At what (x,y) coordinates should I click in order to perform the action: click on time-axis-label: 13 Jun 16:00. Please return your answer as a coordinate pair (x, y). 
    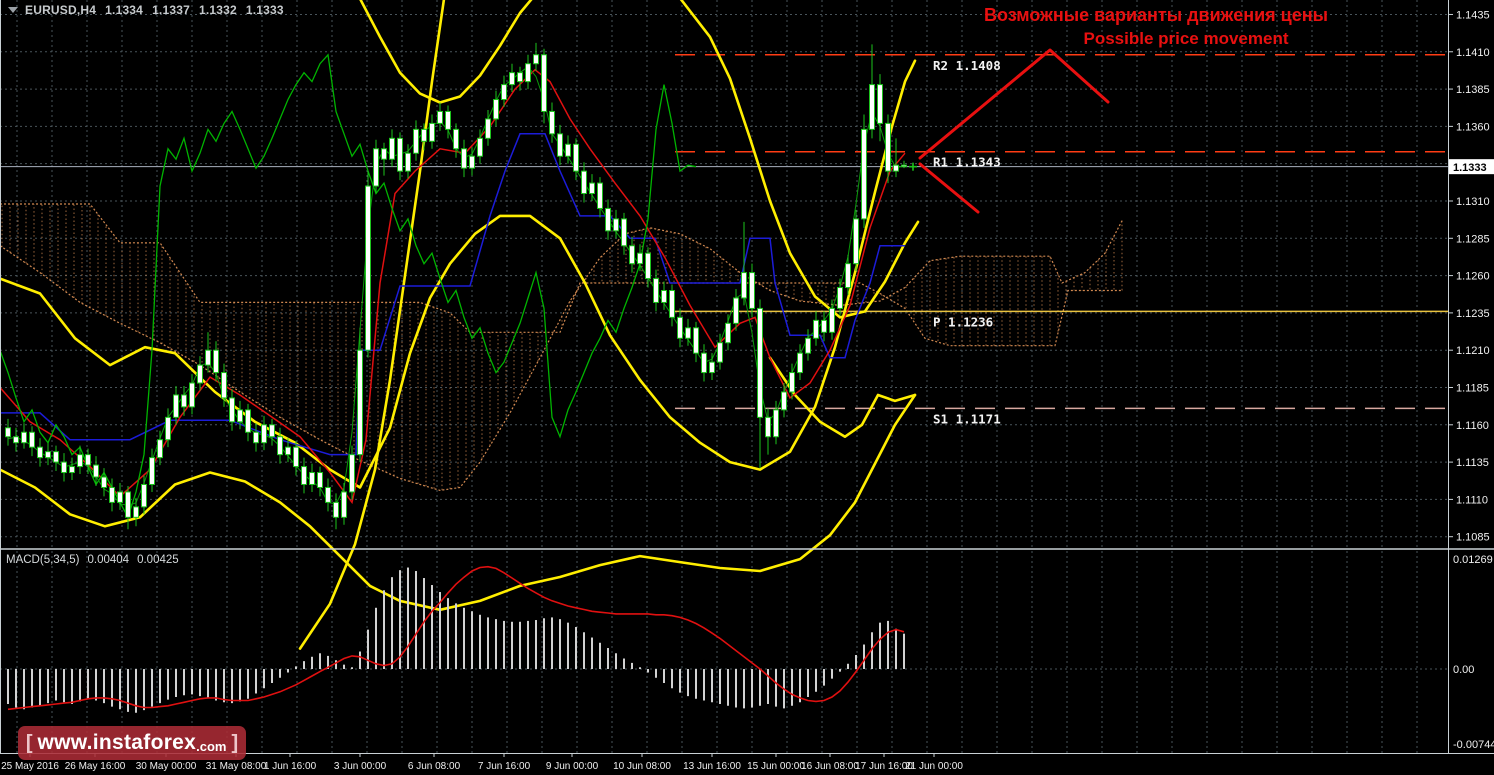
    Looking at the image, I should click on (712, 766).